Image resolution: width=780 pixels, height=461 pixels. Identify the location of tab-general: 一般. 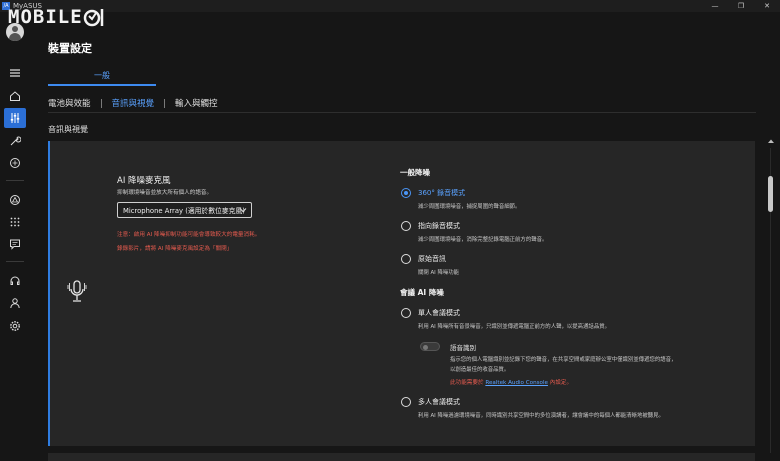
(102, 75).